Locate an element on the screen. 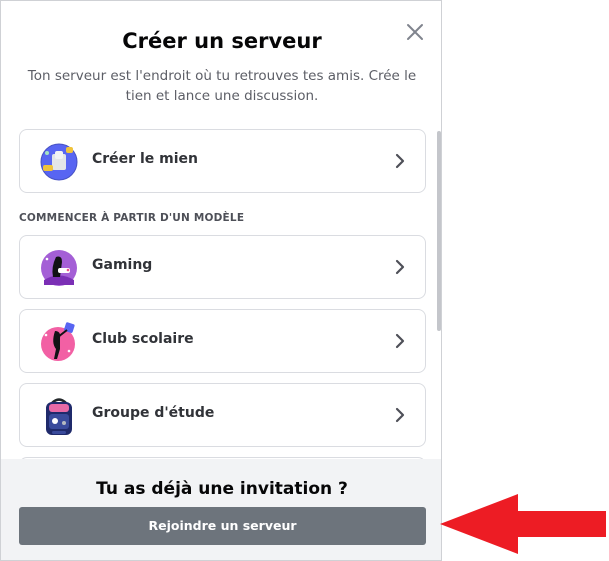  join-server-button: Rejoindre un serveur is located at coordinates (222, 526).